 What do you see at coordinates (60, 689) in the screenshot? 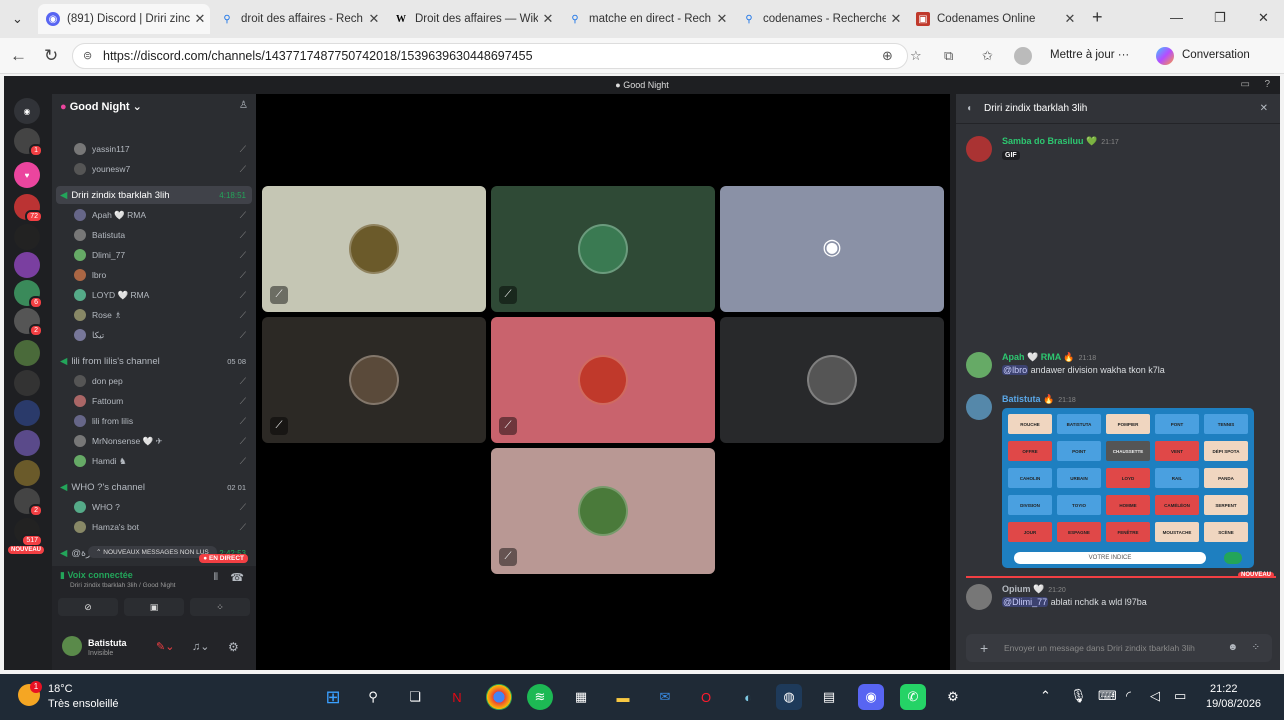
I see `weather-temp: 18°C` at bounding box center [60, 689].